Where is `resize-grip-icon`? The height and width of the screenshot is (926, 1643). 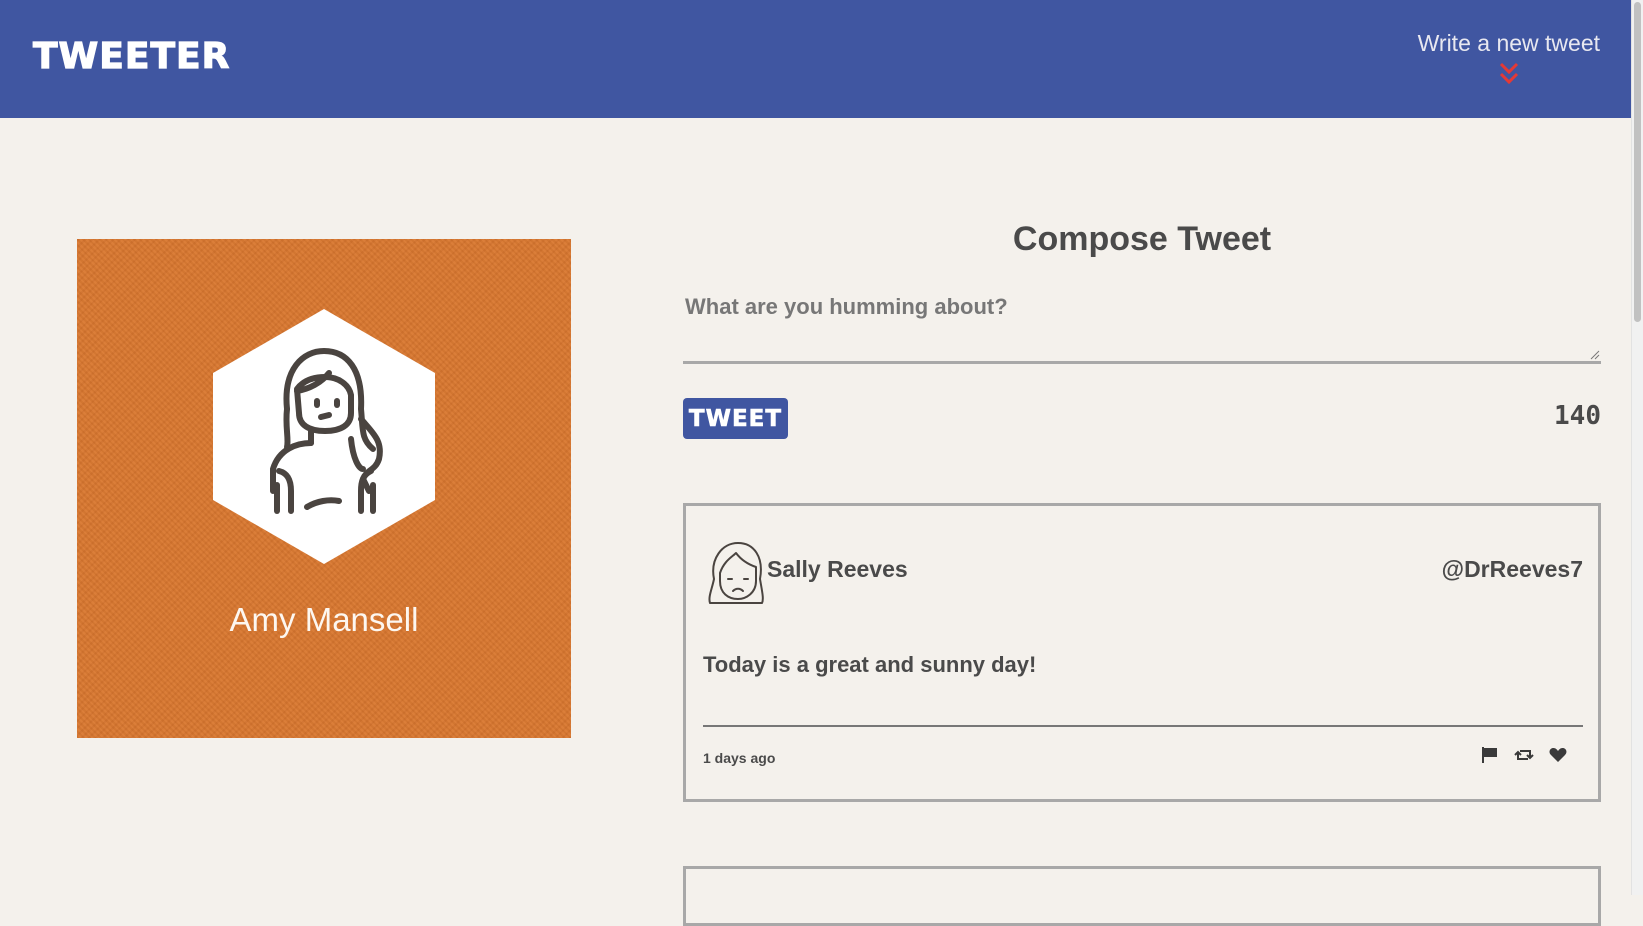
resize-grip-icon is located at coordinates (1595, 355).